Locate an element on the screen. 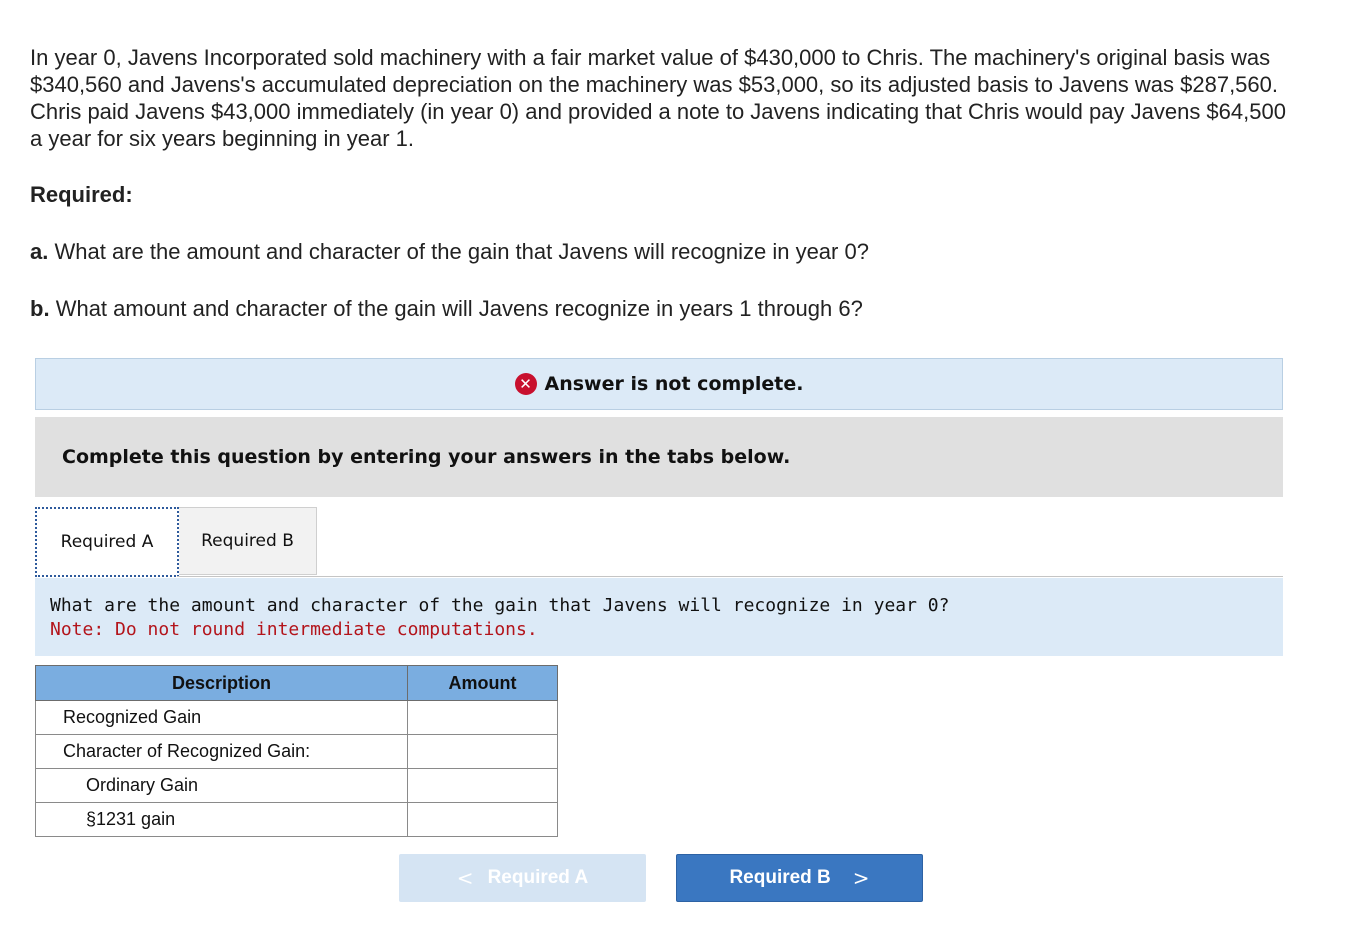  header-description: Description is located at coordinates (221, 683).